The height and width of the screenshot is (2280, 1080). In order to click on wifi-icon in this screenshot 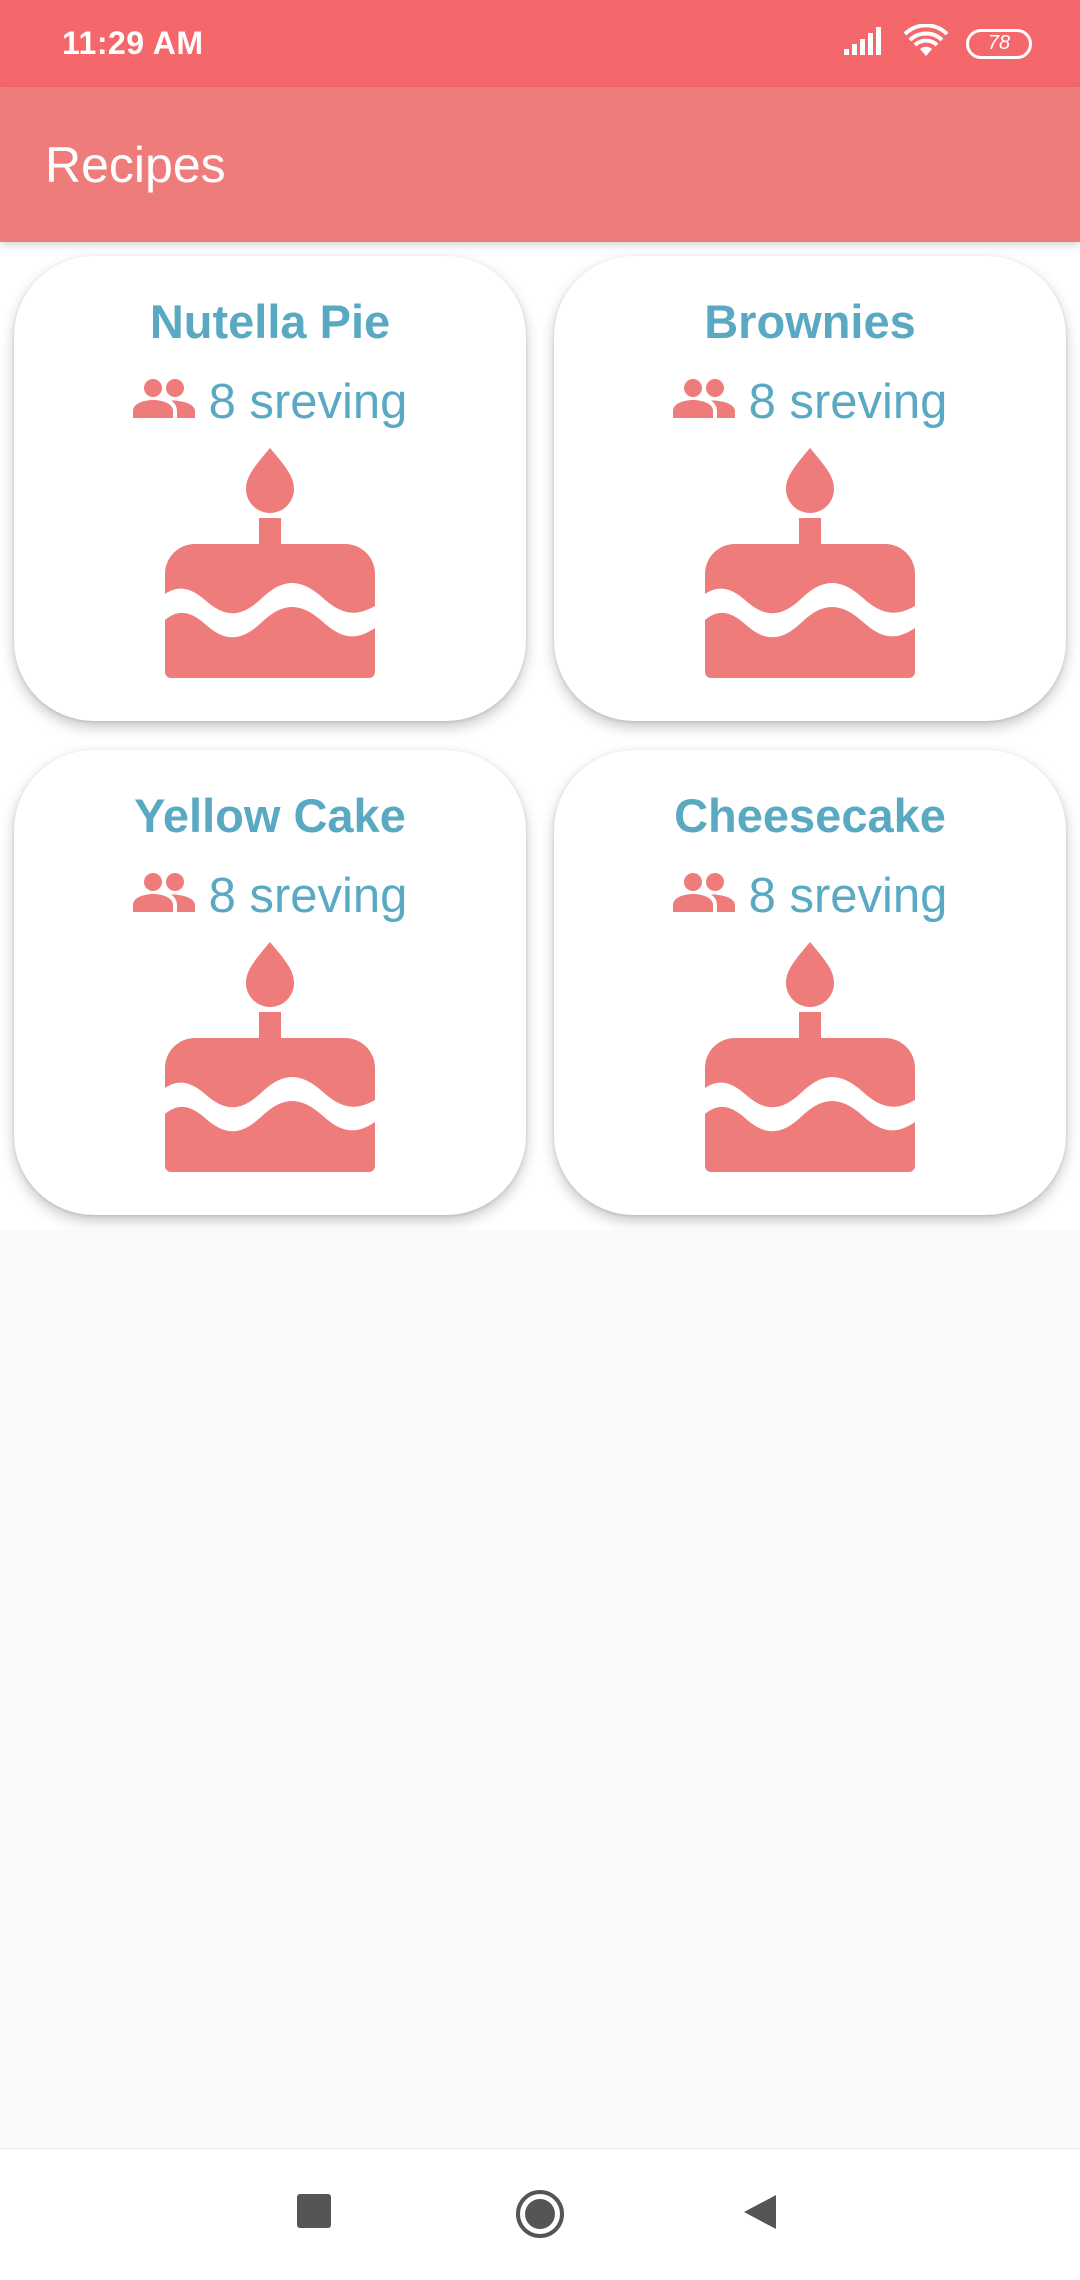, I will do `click(926, 43)`.